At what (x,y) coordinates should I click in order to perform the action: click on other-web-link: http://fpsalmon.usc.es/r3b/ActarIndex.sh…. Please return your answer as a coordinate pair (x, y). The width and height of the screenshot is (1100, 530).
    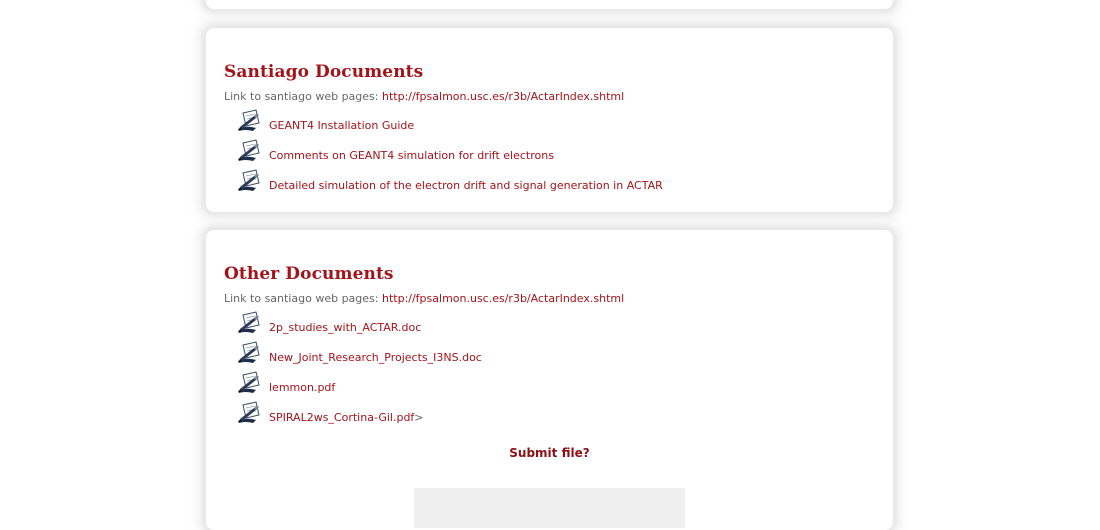
    Looking at the image, I should click on (503, 298).